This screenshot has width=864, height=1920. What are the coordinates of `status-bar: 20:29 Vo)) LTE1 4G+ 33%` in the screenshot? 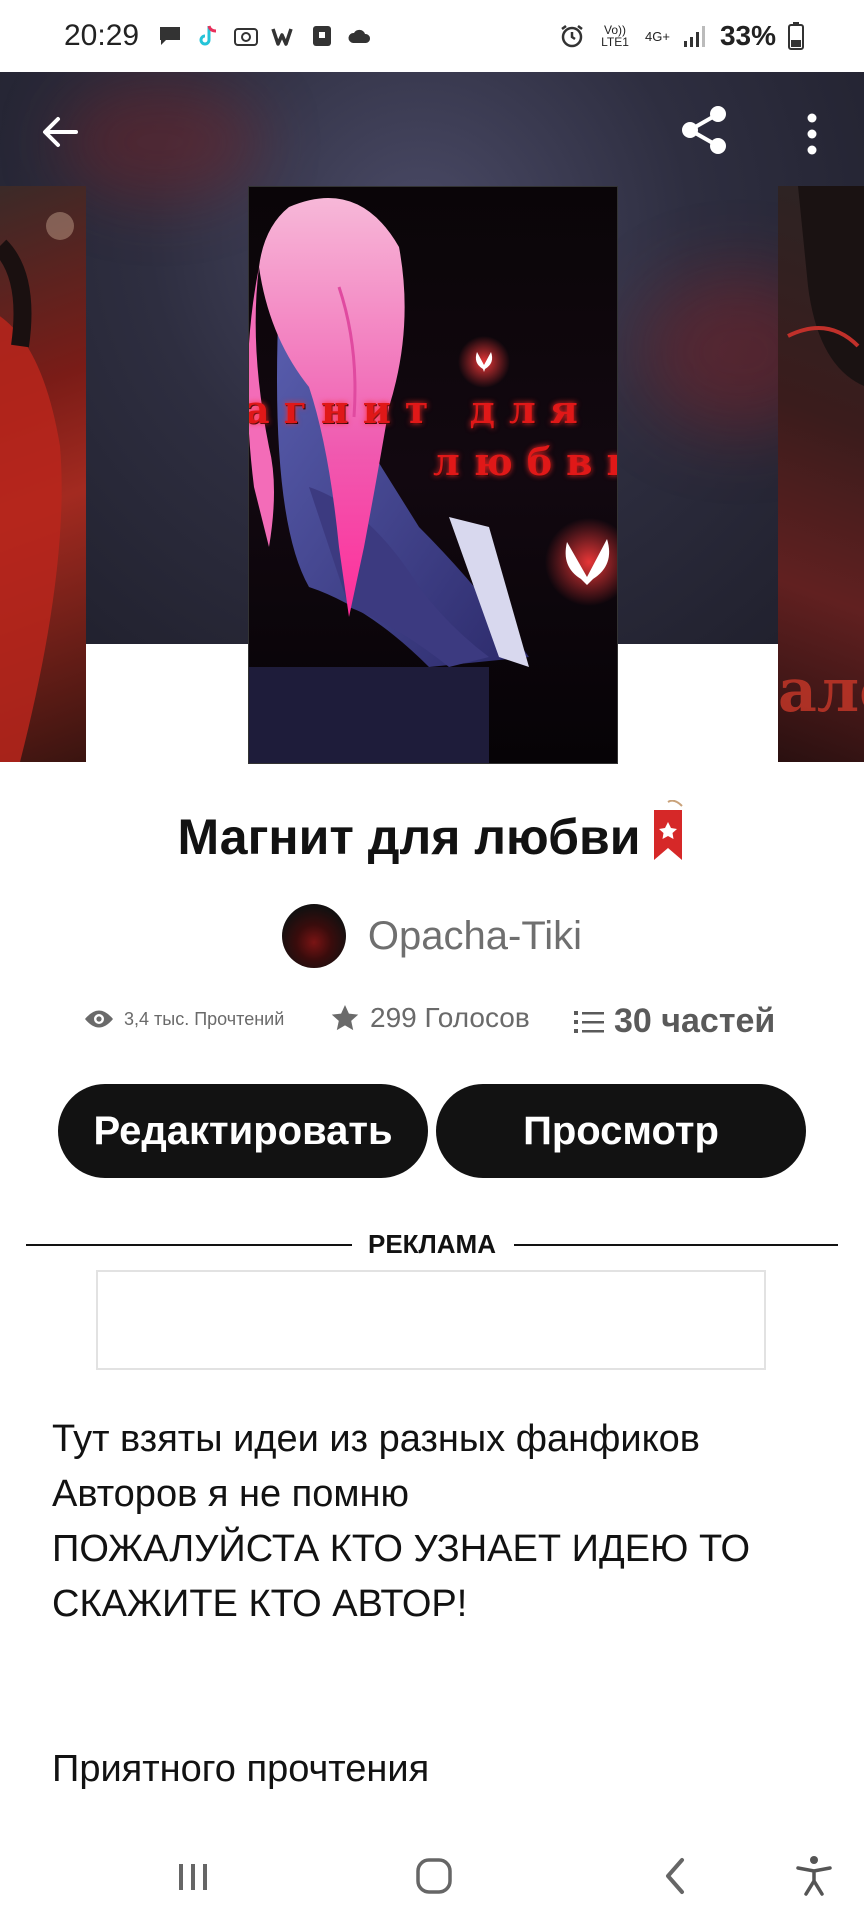 It's located at (432, 36).